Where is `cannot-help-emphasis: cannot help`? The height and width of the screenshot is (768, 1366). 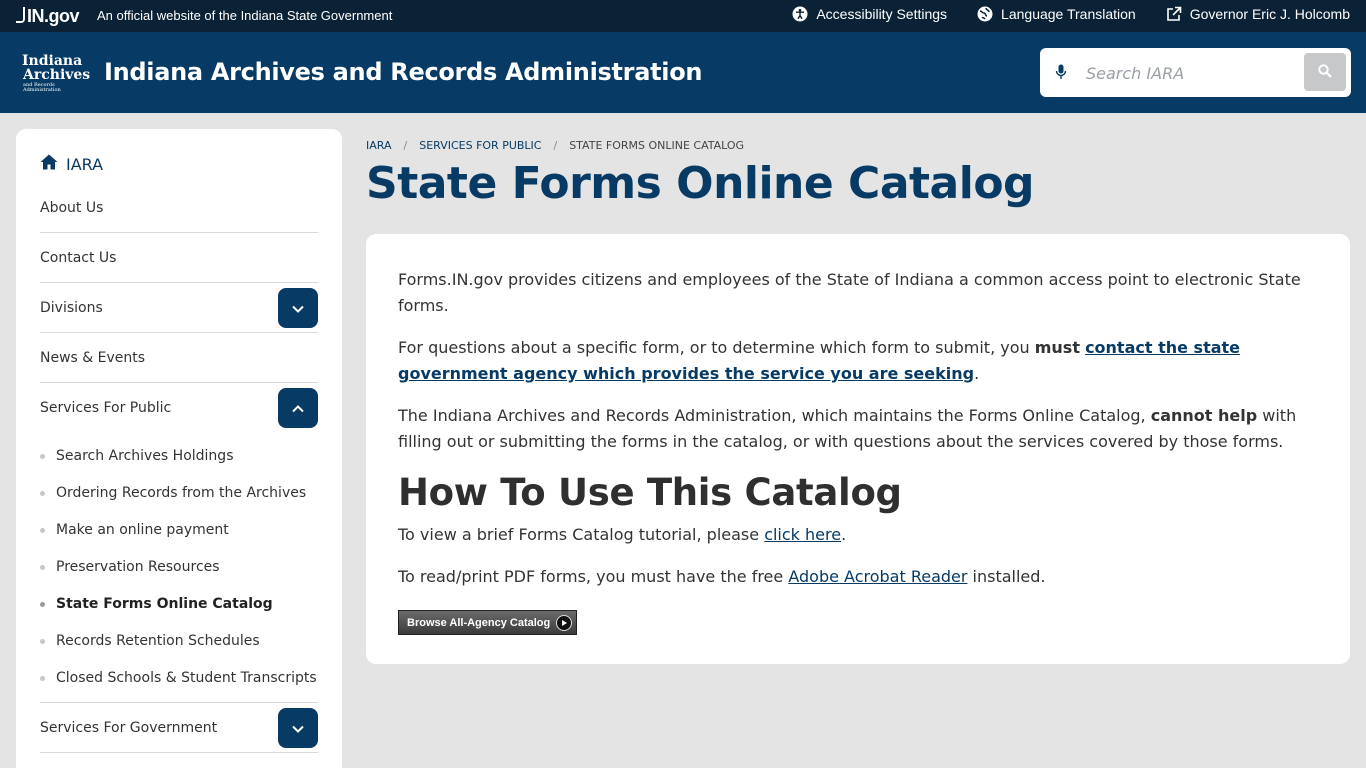
cannot-help-emphasis: cannot help is located at coordinates (1204, 415).